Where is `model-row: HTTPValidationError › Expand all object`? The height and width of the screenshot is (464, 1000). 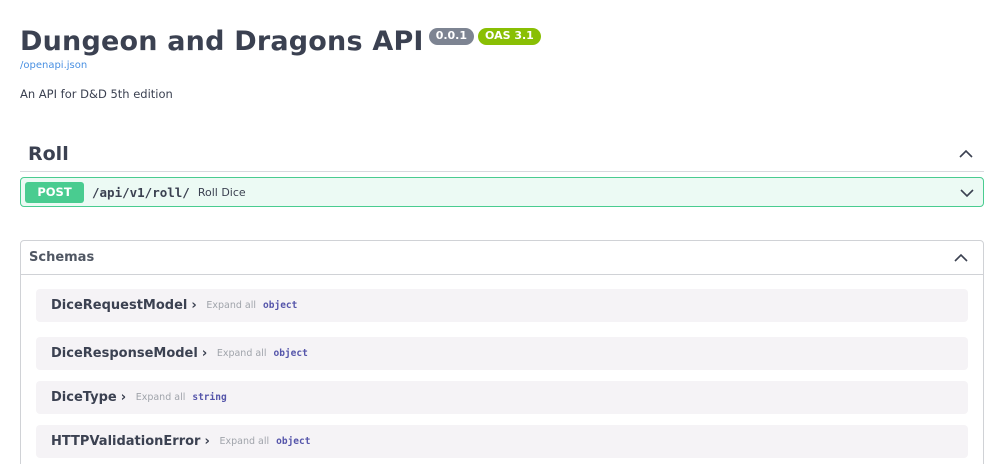
model-row: HTTPValidationError › Expand all object is located at coordinates (502, 441).